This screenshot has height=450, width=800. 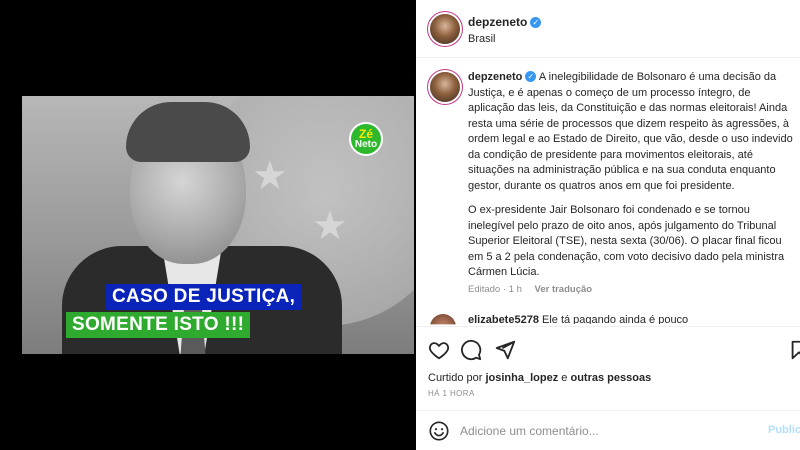 What do you see at coordinates (608, 29) in the screenshot?
I see `post-header: depzeneto ✓ Brasil` at bounding box center [608, 29].